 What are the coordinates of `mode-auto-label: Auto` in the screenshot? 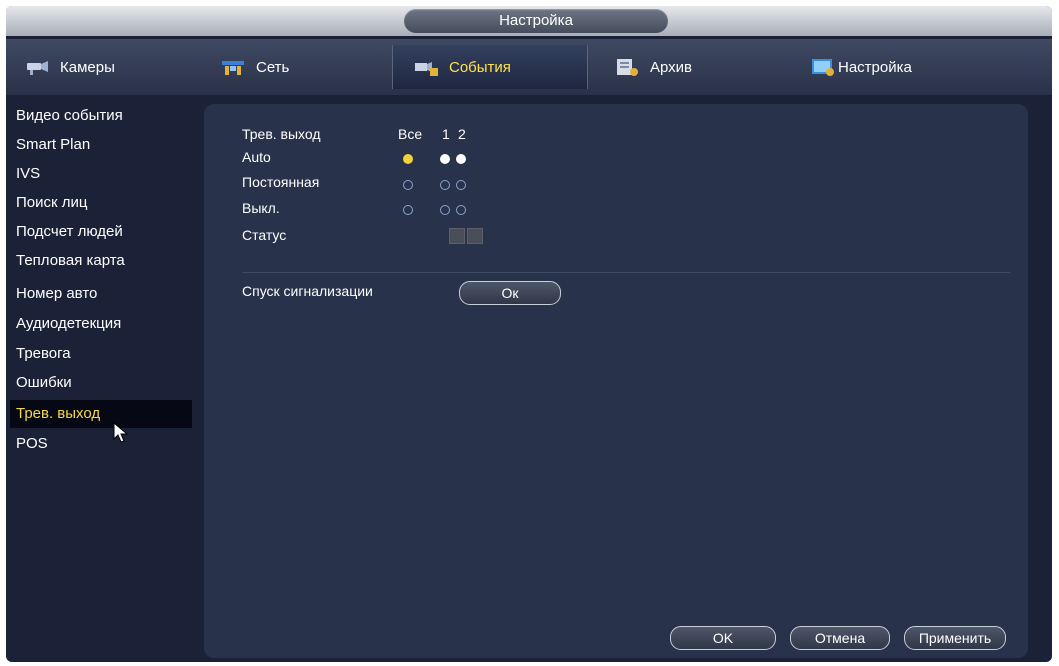 It's located at (256, 157).